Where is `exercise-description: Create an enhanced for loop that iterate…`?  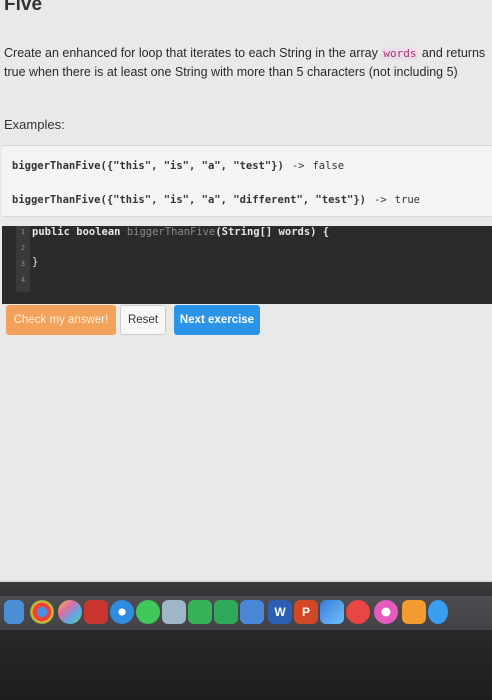 exercise-description: Create an enhanced for loop that iterate… is located at coordinates (246, 62).